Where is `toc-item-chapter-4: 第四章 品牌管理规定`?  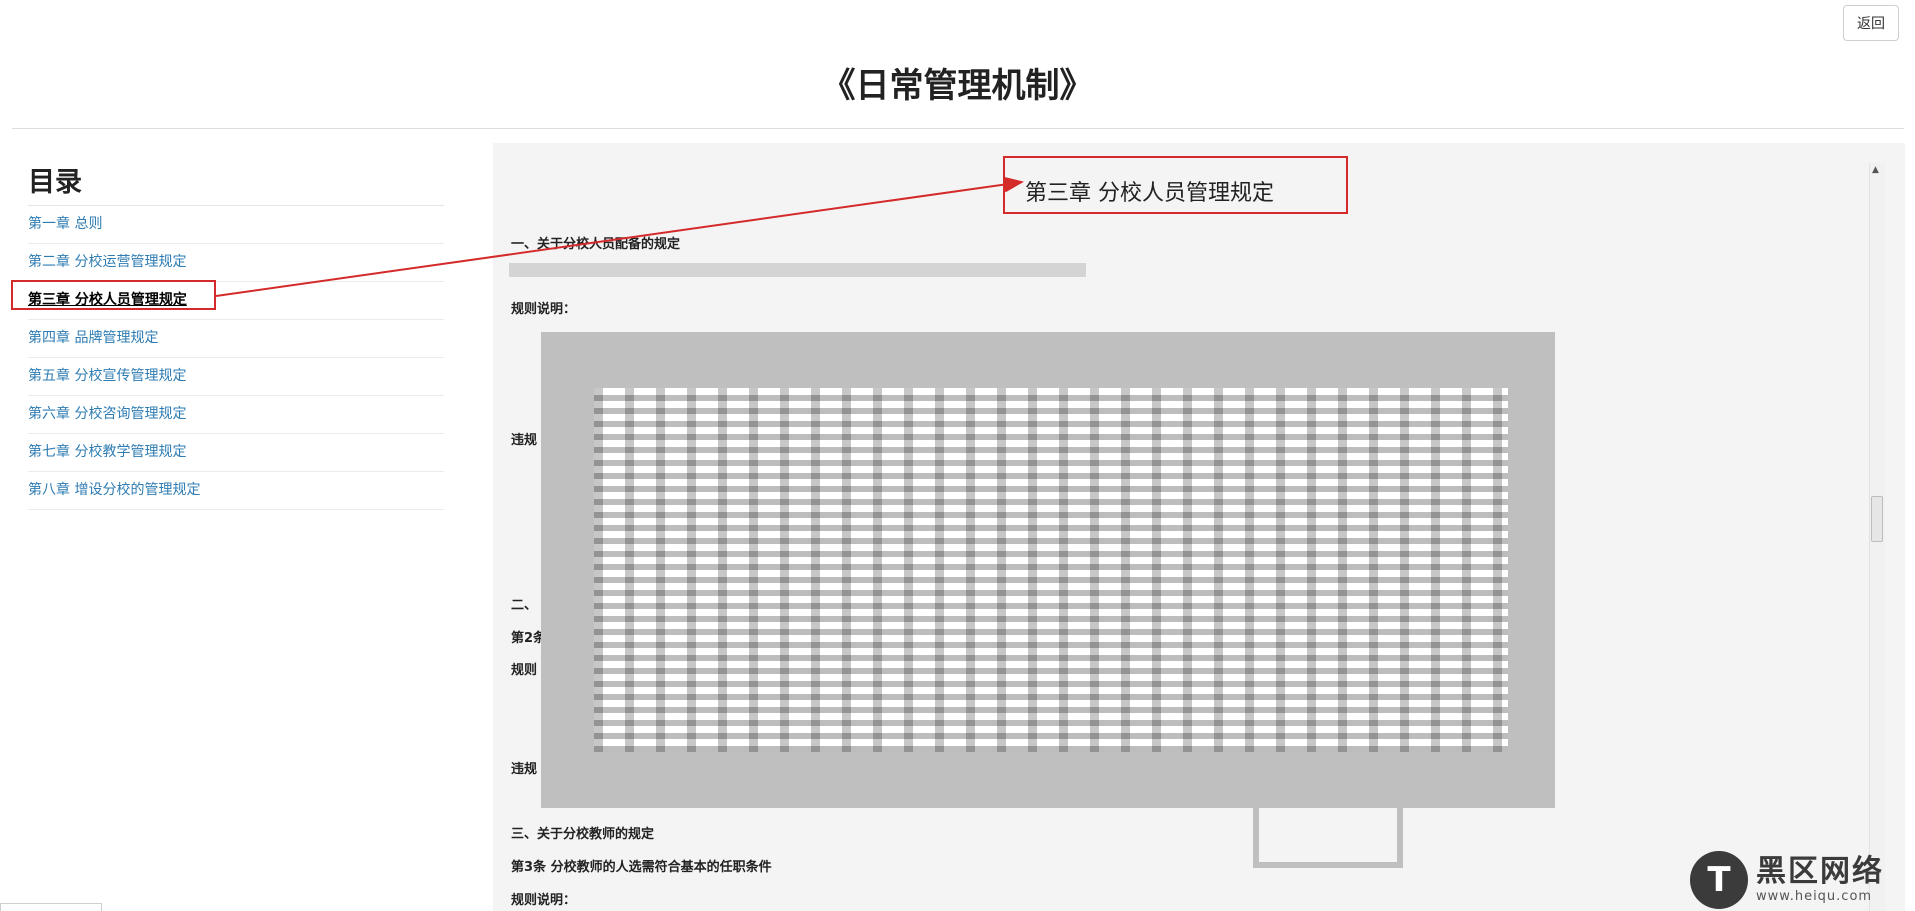
toc-item-chapter-4: 第四章 品牌管理规定 is located at coordinates (236, 339).